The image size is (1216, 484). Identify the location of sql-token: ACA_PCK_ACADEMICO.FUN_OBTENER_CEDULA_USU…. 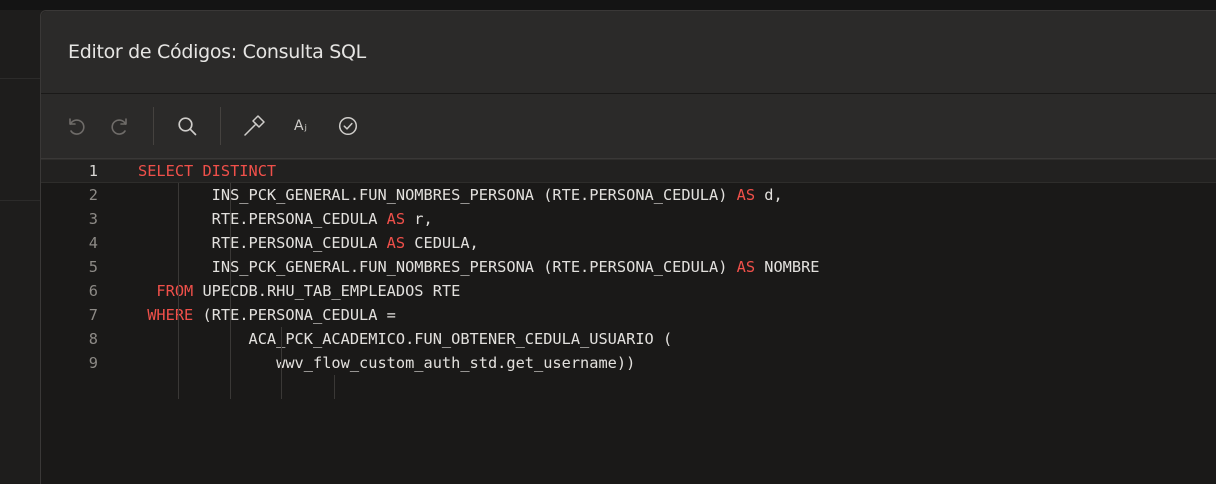
(405, 339).